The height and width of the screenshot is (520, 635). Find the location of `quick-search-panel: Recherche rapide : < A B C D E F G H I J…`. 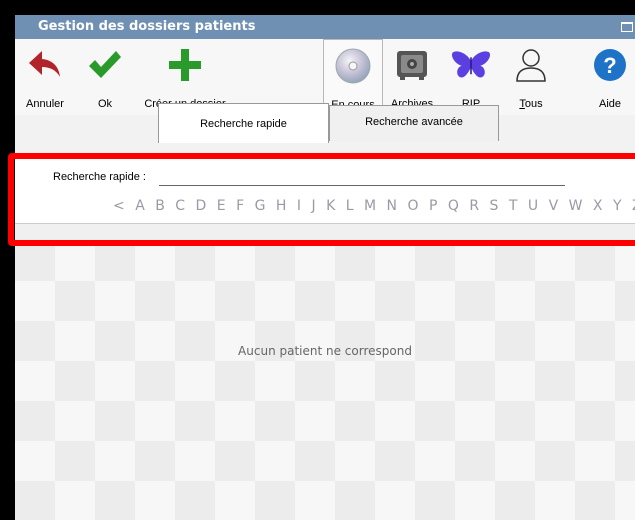

quick-search-panel: Recherche rapide : < A B C D E F G H I J… is located at coordinates (325, 188).